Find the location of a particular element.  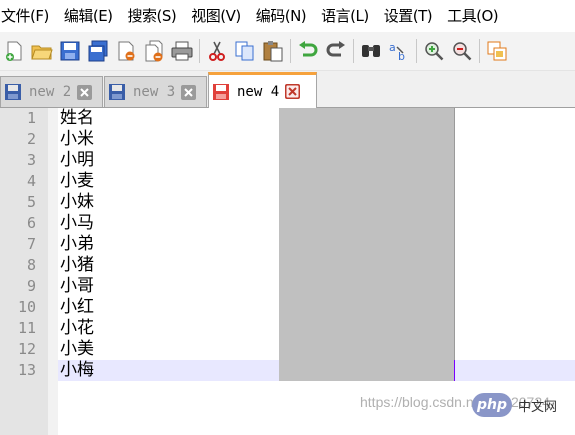

replace-icon: ab is located at coordinates (399, 51).